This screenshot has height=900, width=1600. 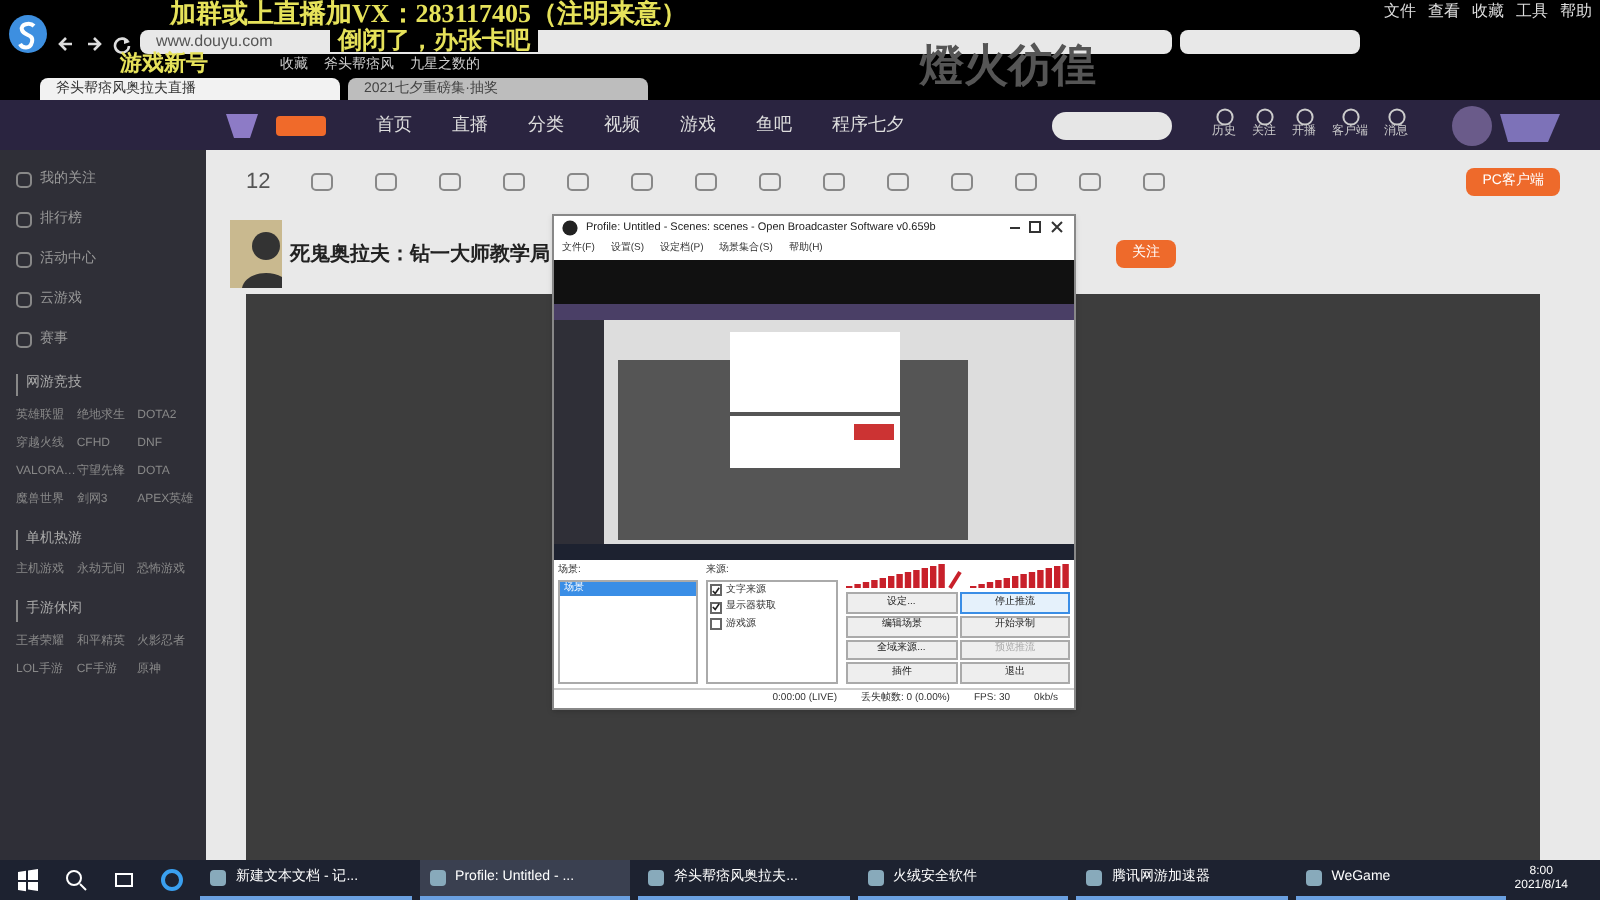 I want to click on windows-start-icon, so click(x=28, y=880).